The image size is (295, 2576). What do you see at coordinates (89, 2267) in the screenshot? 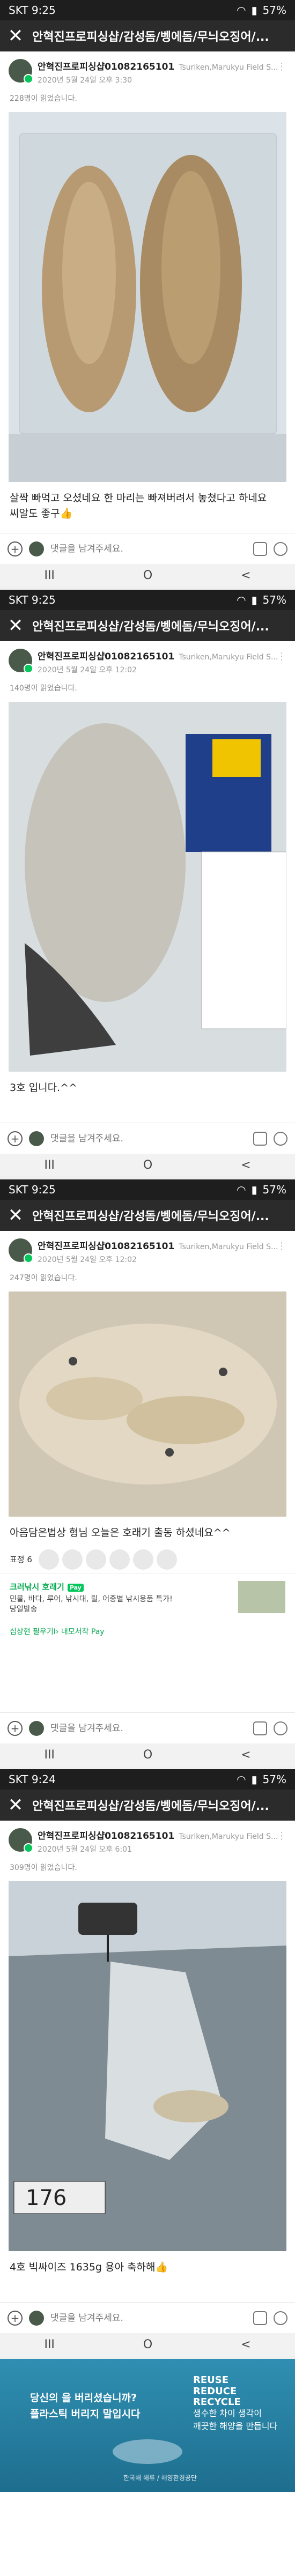
I see `post-caption: 4호 빅싸이즈 1635g 용아 축하해👍` at bounding box center [89, 2267].